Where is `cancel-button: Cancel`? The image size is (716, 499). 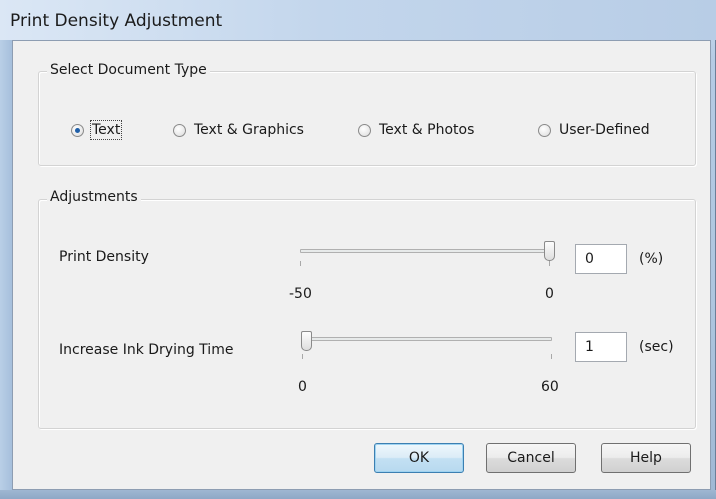
cancel-button: Cancel is located at coordinates (531, 458).